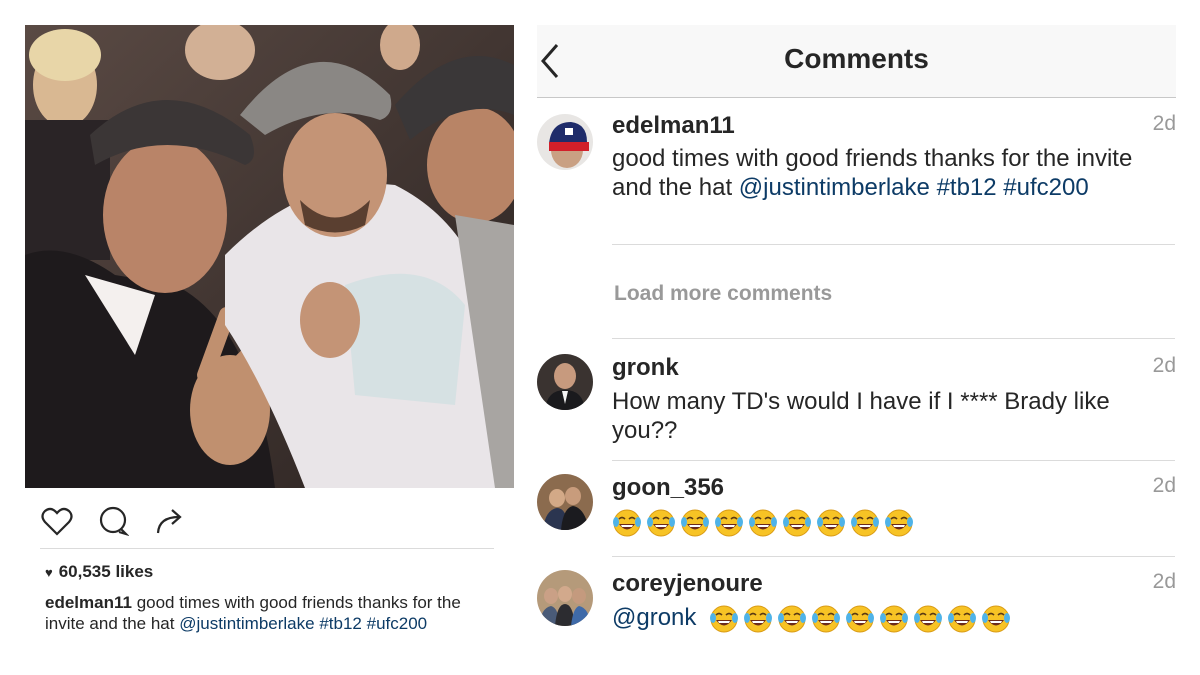 Image resolution: width=1200 pixels, height=675 pixels. I want to click on caption-username: edelman11, so click(88, 602).